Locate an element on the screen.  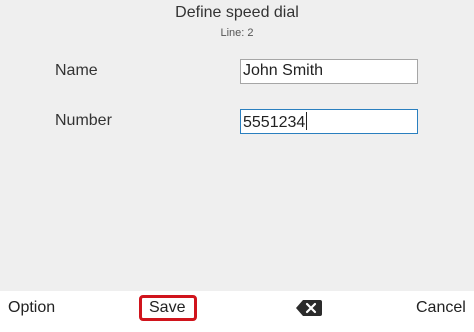
softkey-bar: Option Save Cancel is located at coordinates (237, 311).